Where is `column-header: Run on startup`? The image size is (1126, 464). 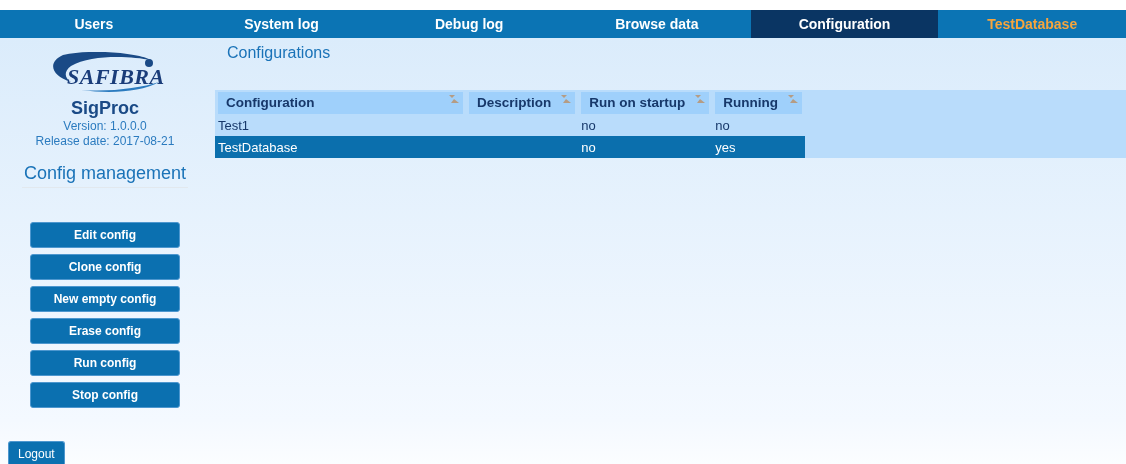
column-header: Run on startup is located at coordinates (645, 103).